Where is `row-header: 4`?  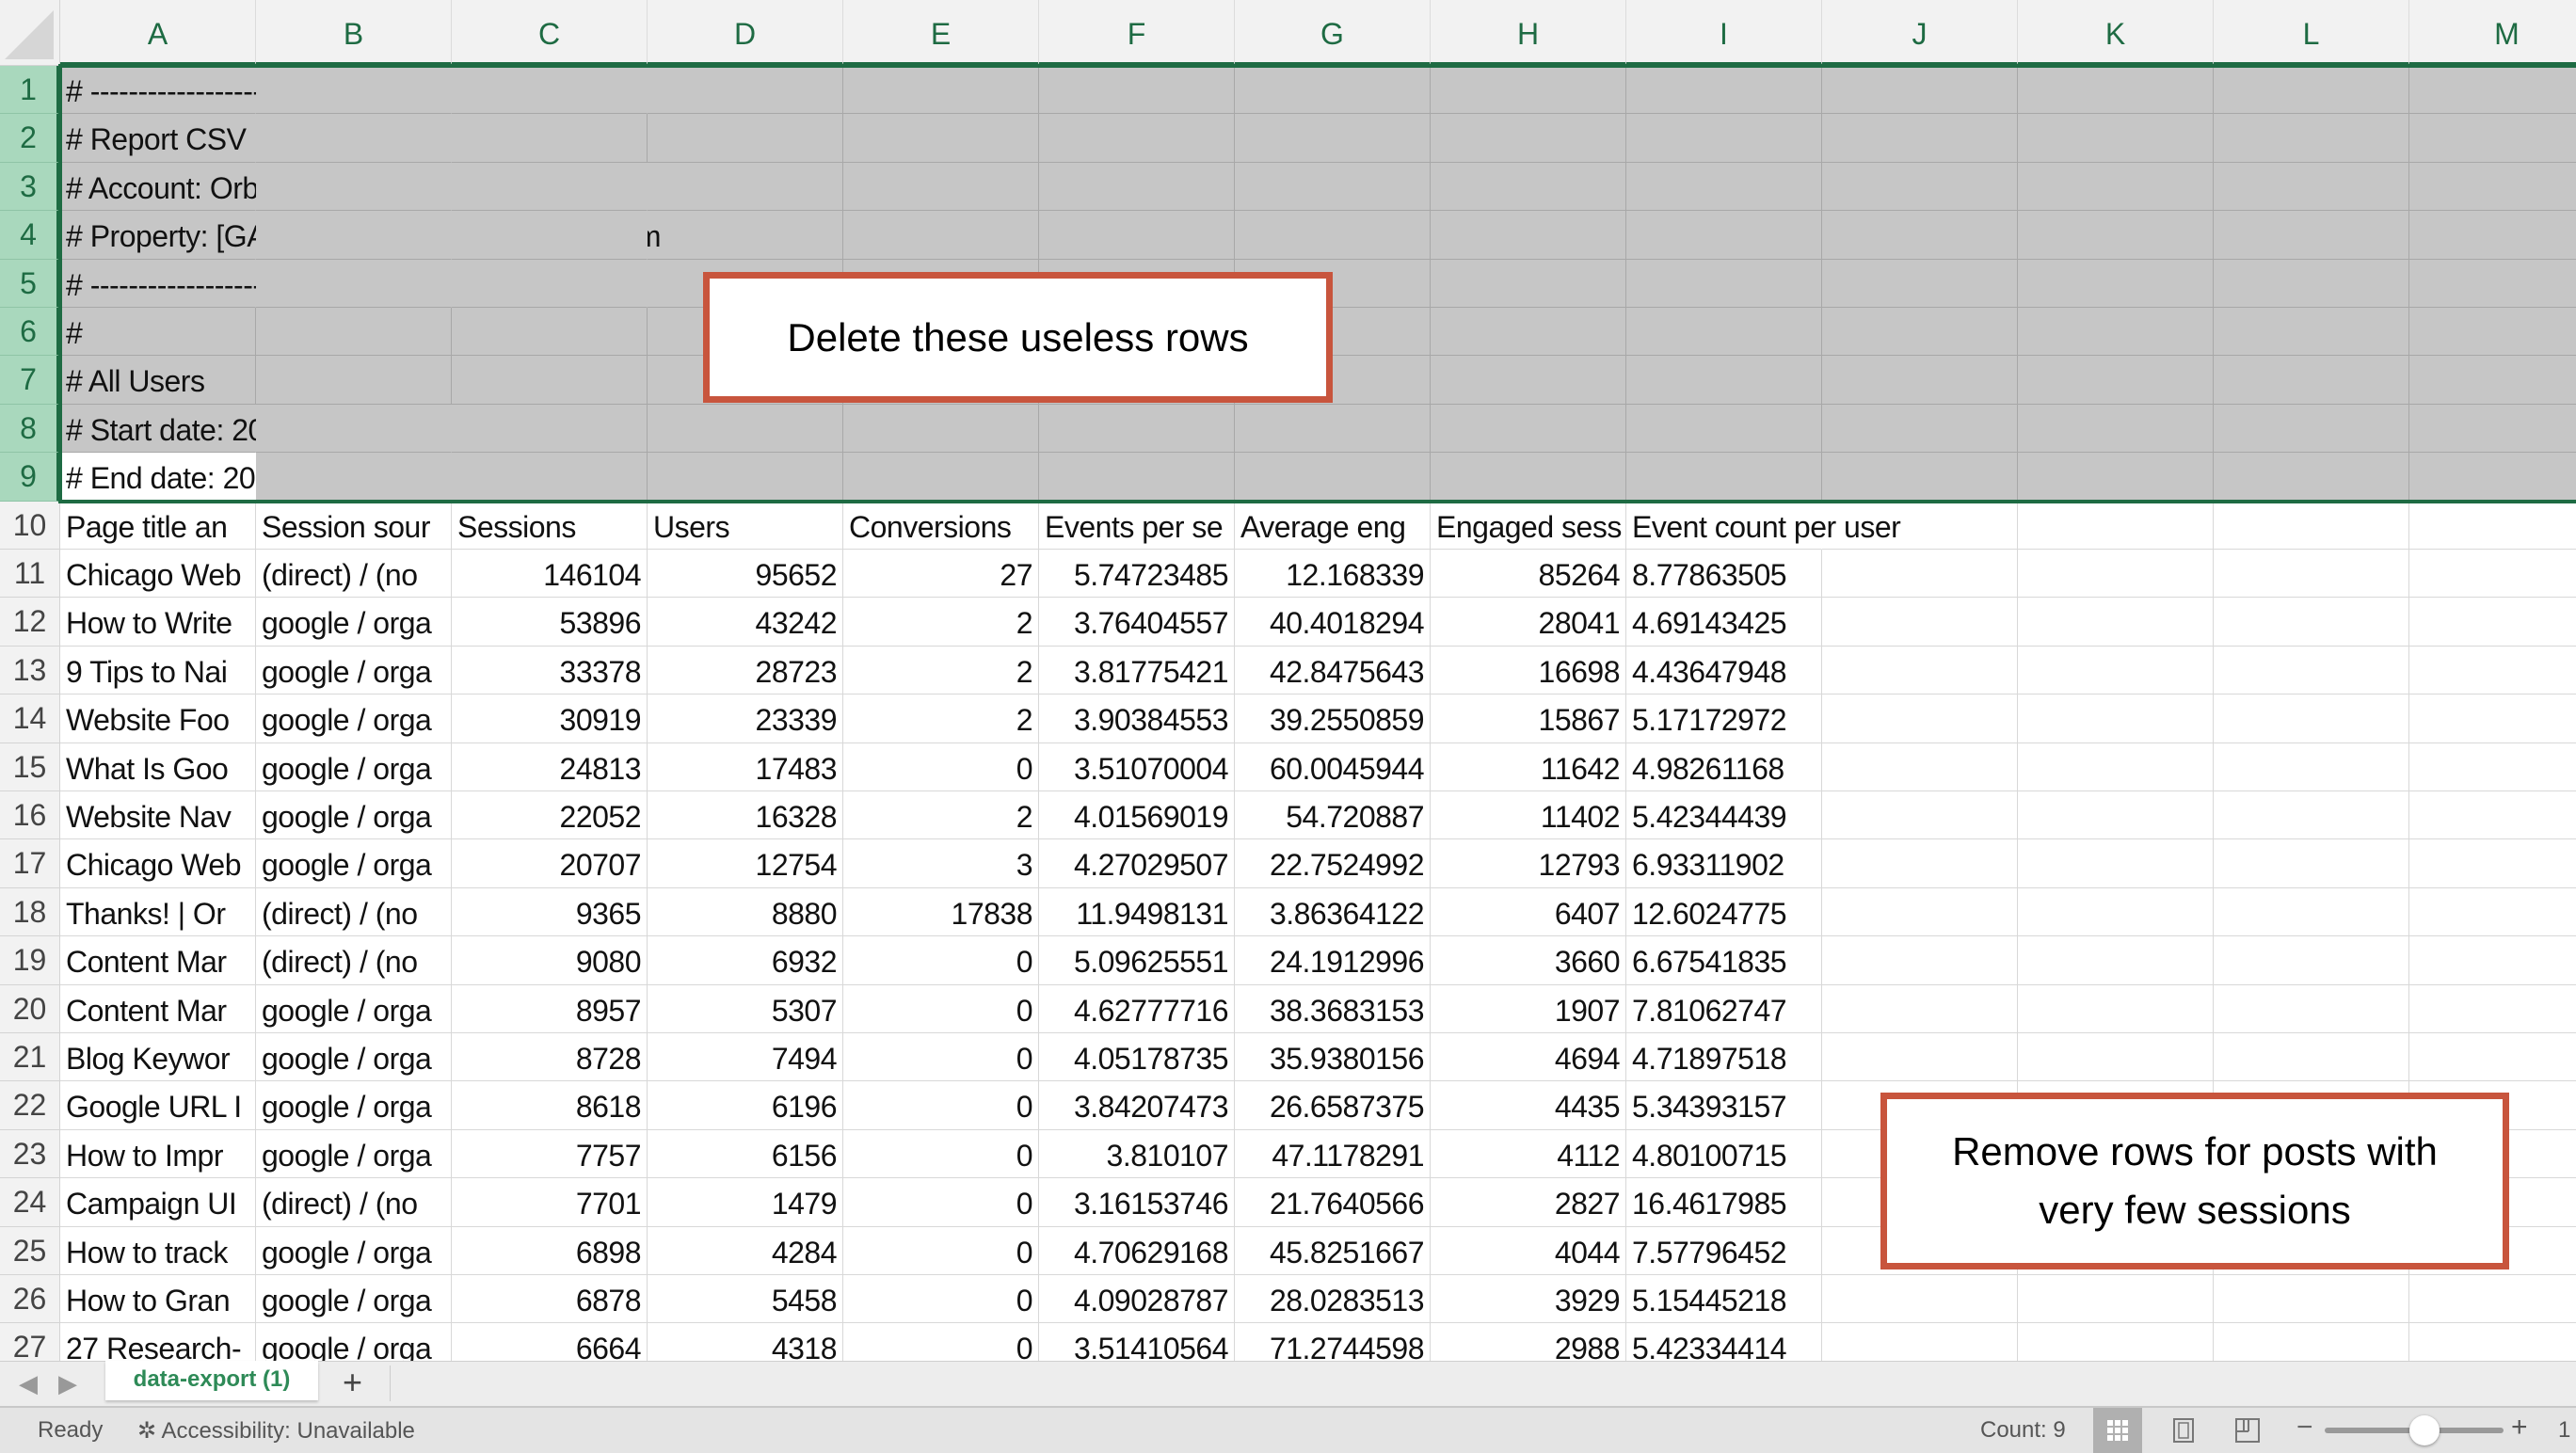
row-header: 4 is located at coordinates (30, 236).